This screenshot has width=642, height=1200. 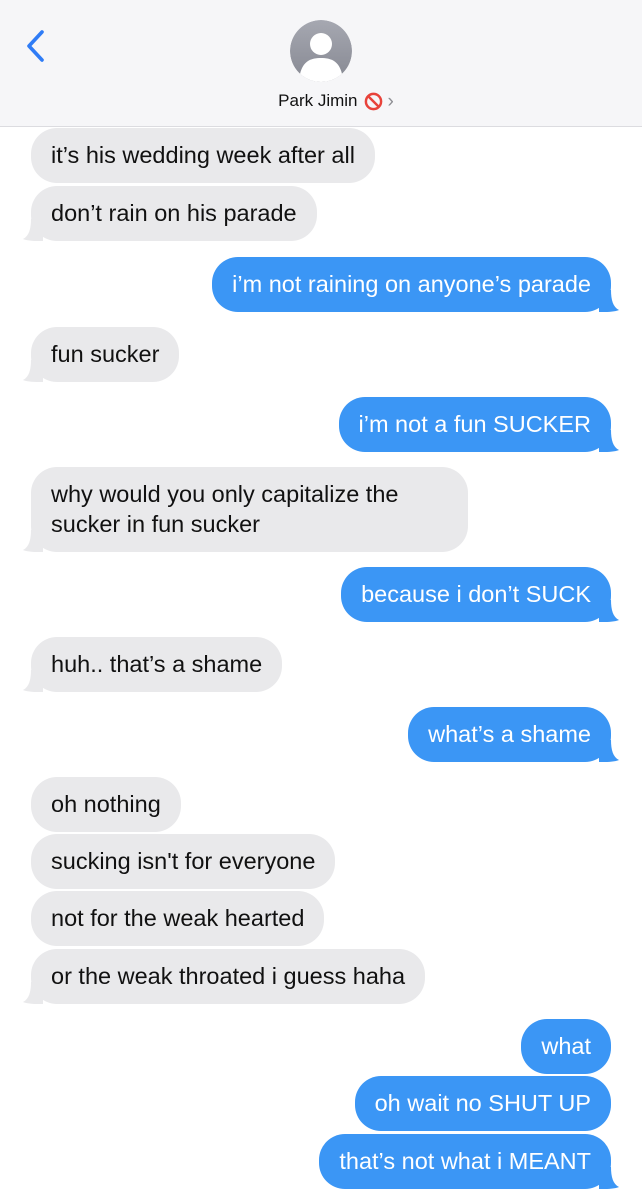 What do you see at coordinates (390, 101) in the screenshot?
I see `chevron-right-icon: ›` at bounding box center [390, 101].